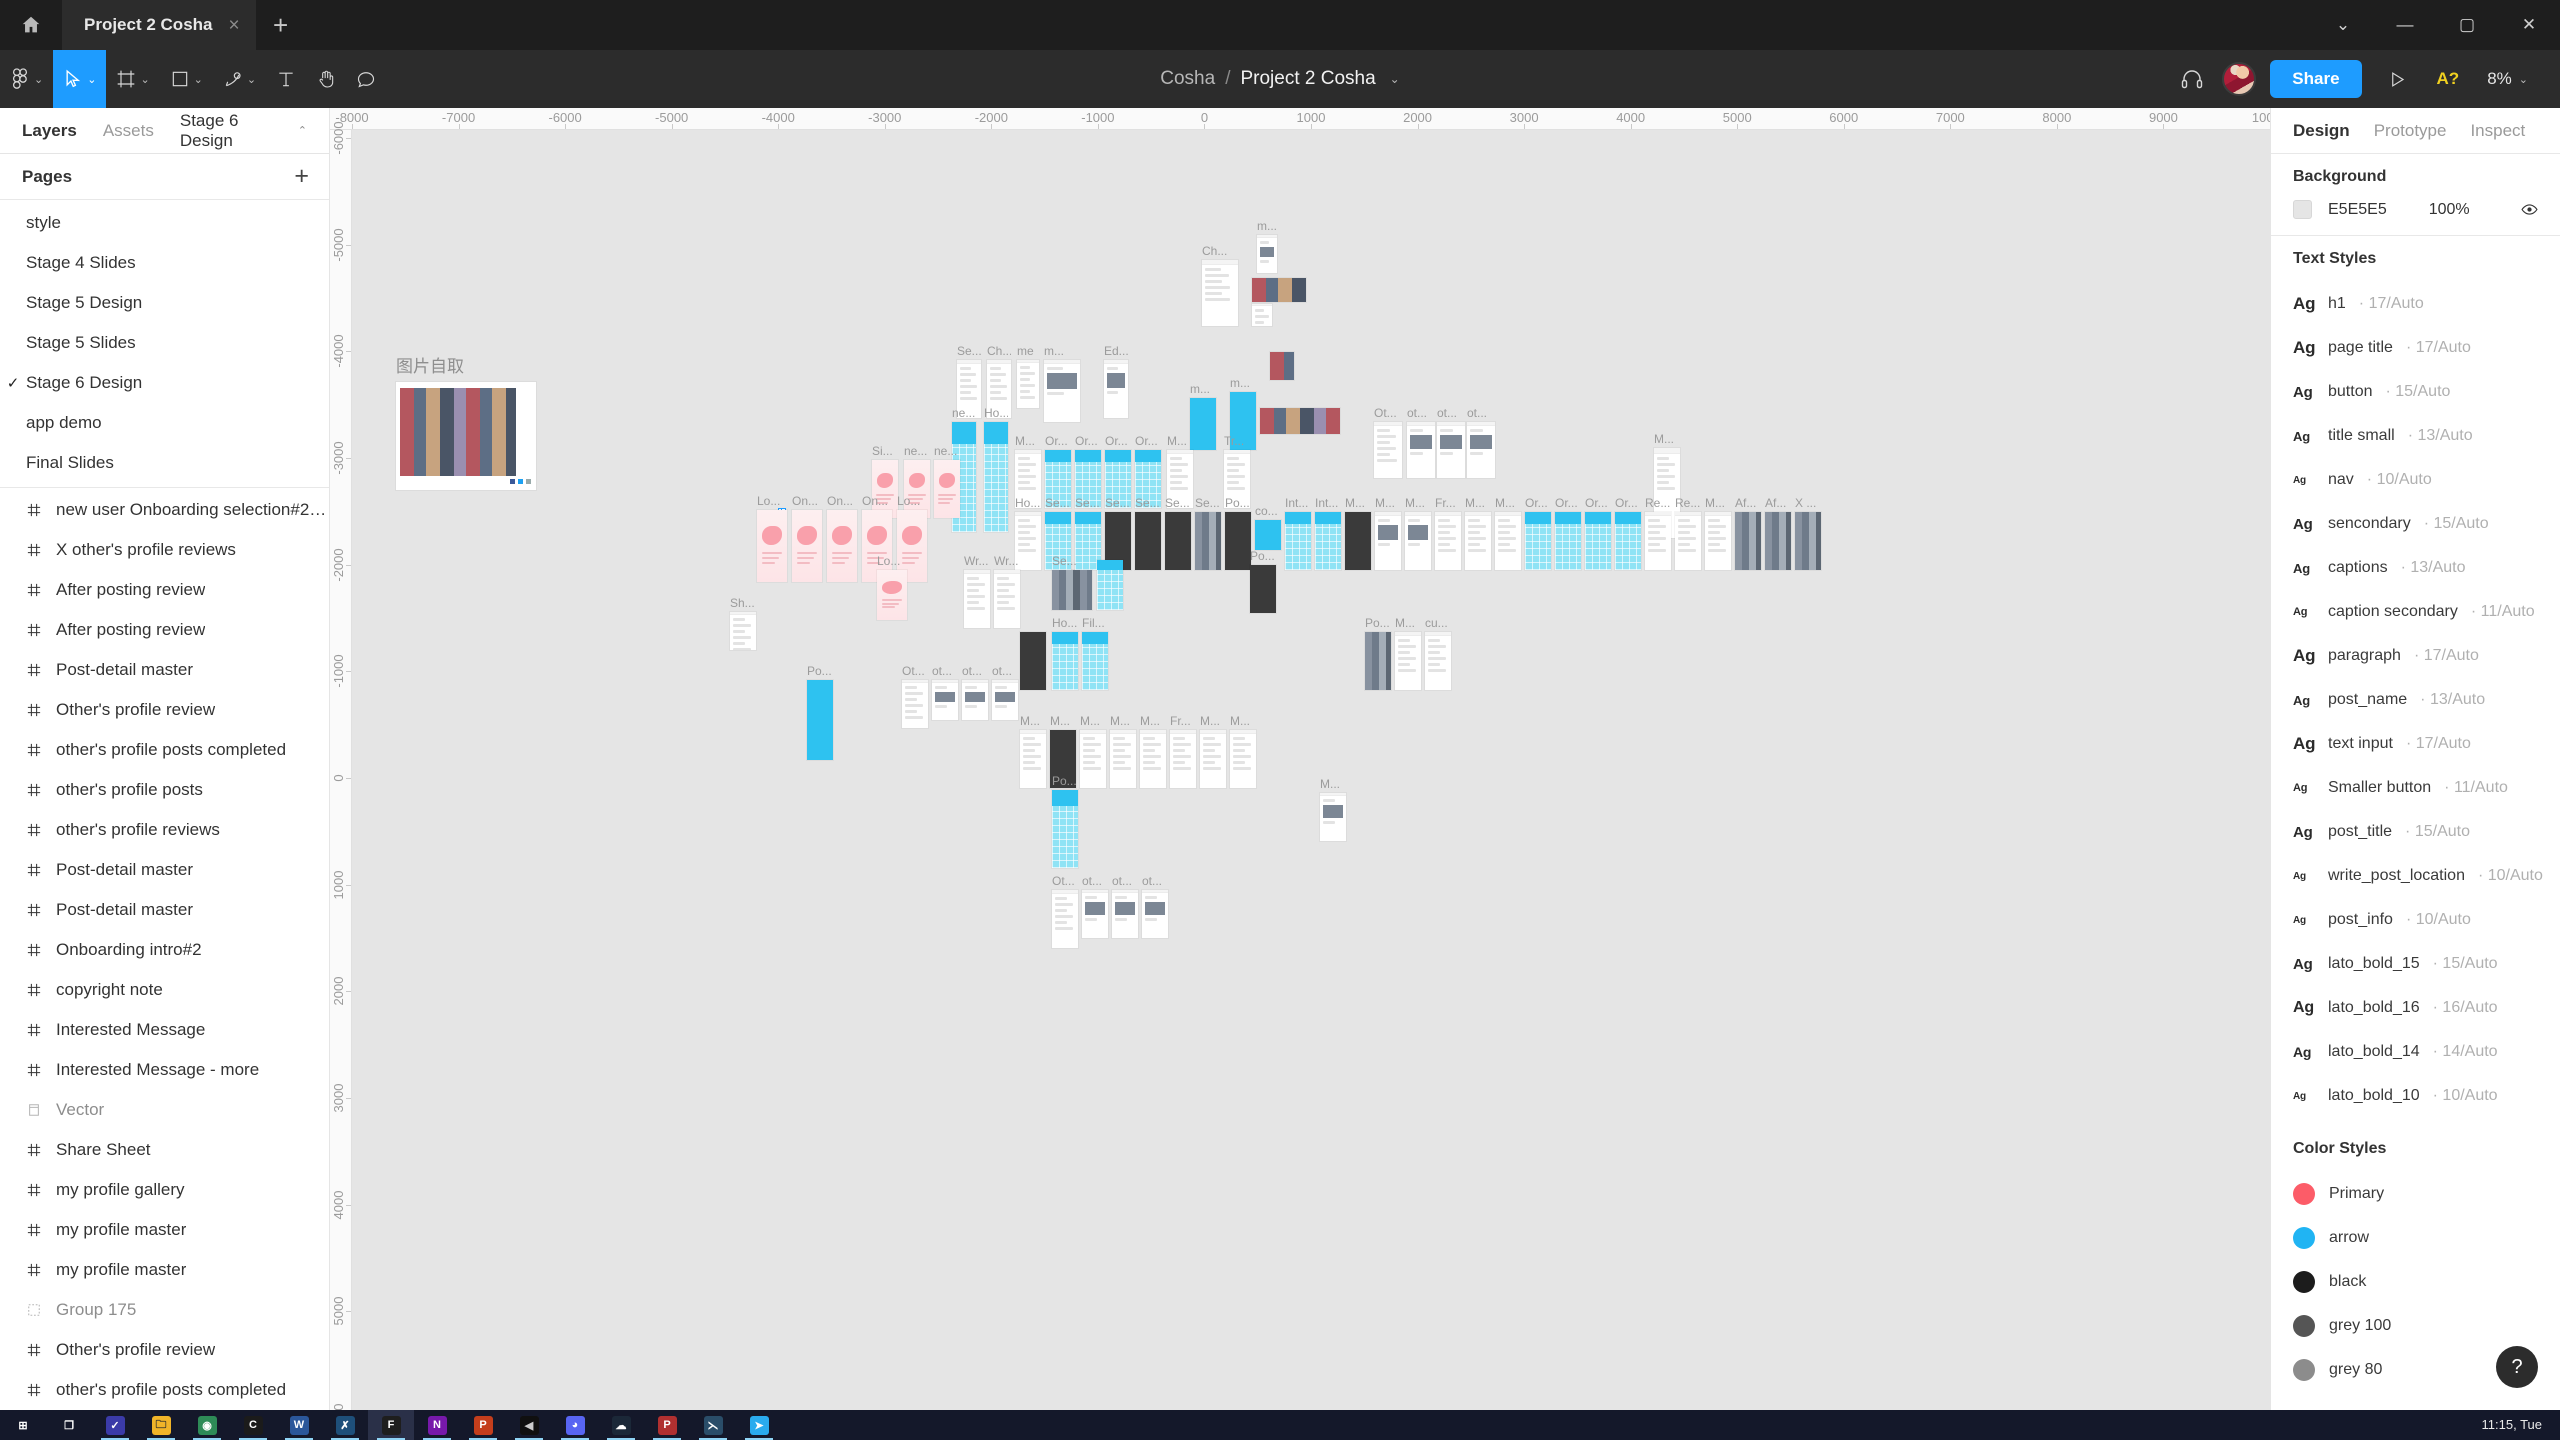 The height and width of the screenshot is (1440, 2560). Describe the element at coordinates (2415, 348) in the screenshot. I see `text-style-item: Ag page title · 17/Auto` at that location.